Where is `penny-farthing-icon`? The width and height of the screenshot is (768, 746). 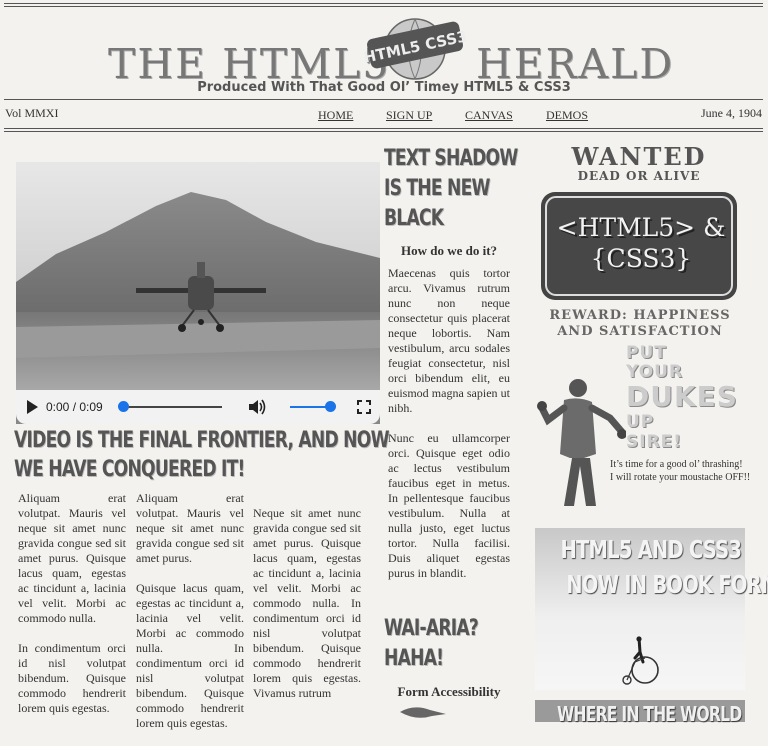 penny-farthing-icon is located at coordinates (640, 660).